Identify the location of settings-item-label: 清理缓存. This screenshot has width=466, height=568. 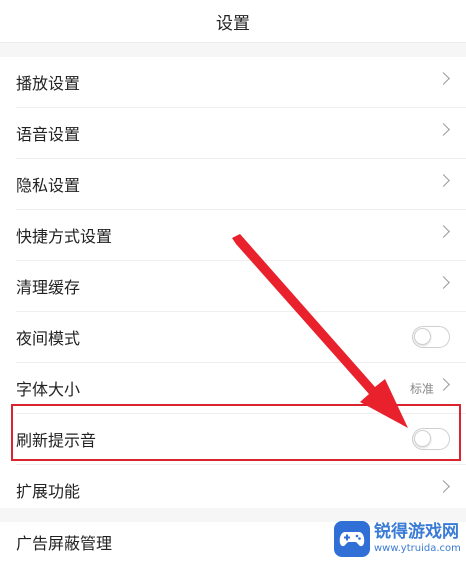
(48, 287).